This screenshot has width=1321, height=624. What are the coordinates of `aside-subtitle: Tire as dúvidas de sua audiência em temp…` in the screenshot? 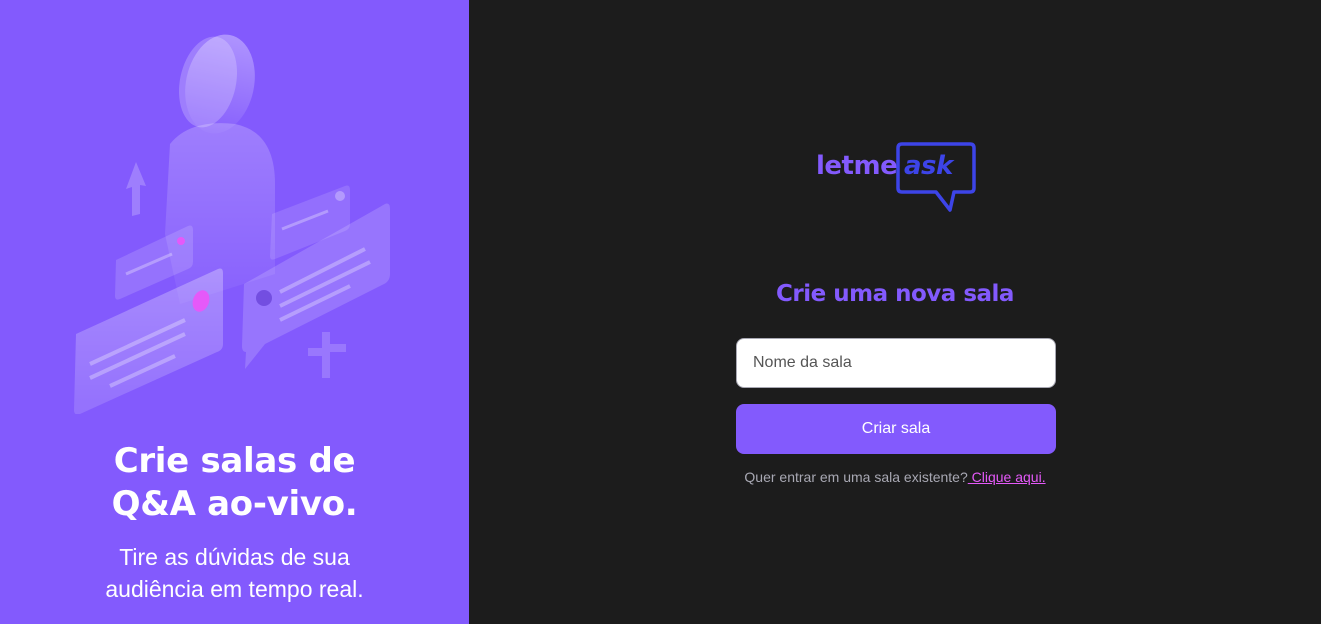 It's located at (234, 573).